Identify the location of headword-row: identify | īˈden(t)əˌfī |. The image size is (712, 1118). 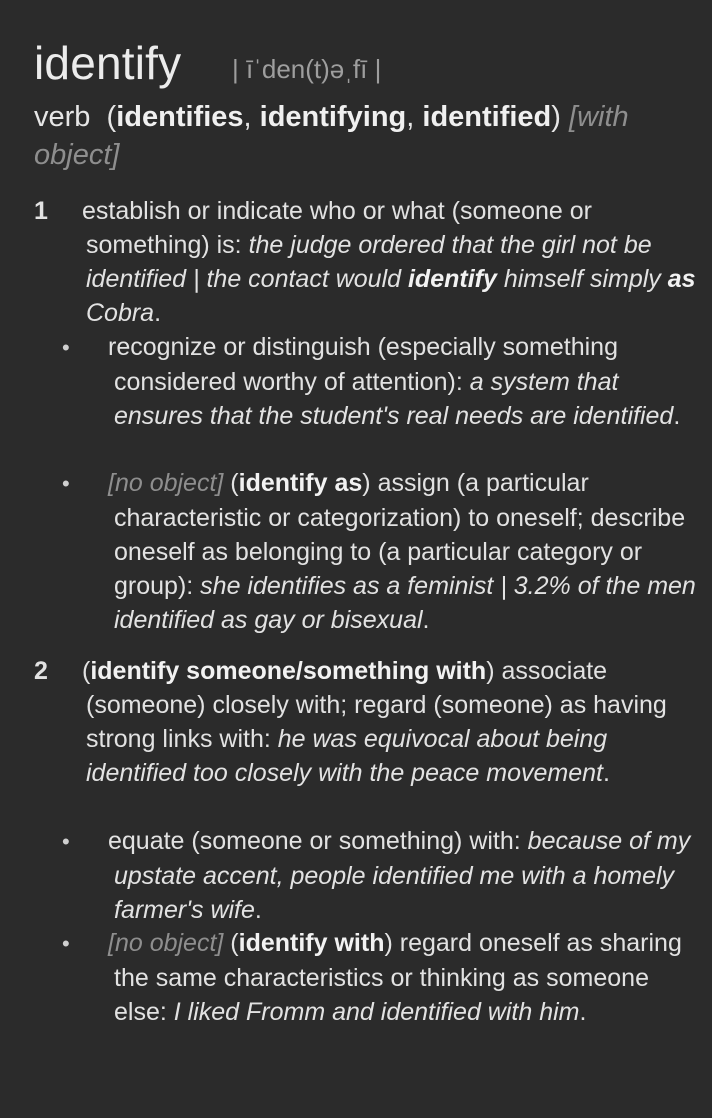
(356, 54).